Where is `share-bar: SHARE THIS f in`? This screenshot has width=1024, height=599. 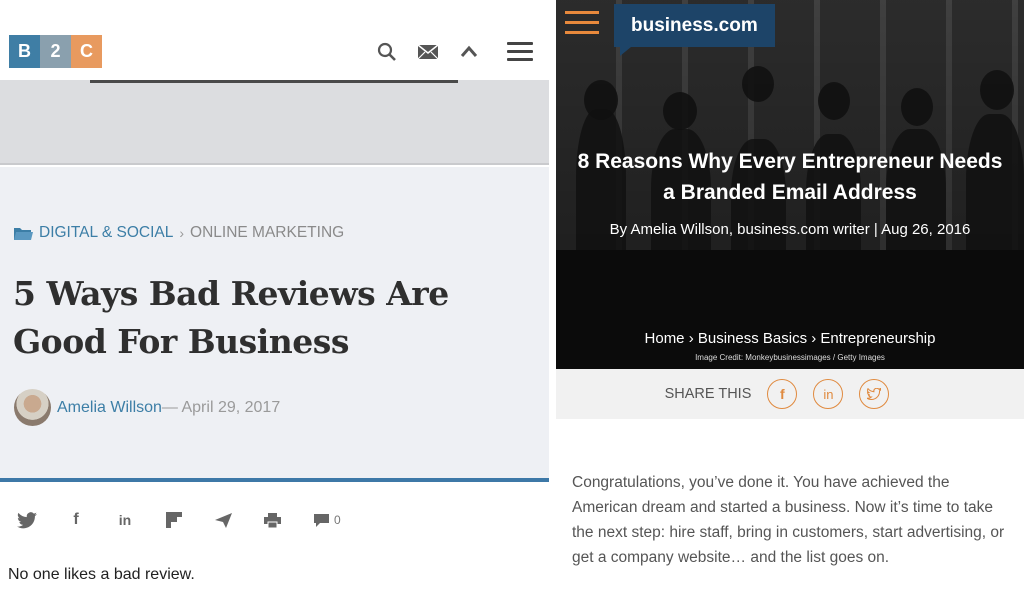 share-bar: SHARE THIS f in is located at coordinates (790, 394).